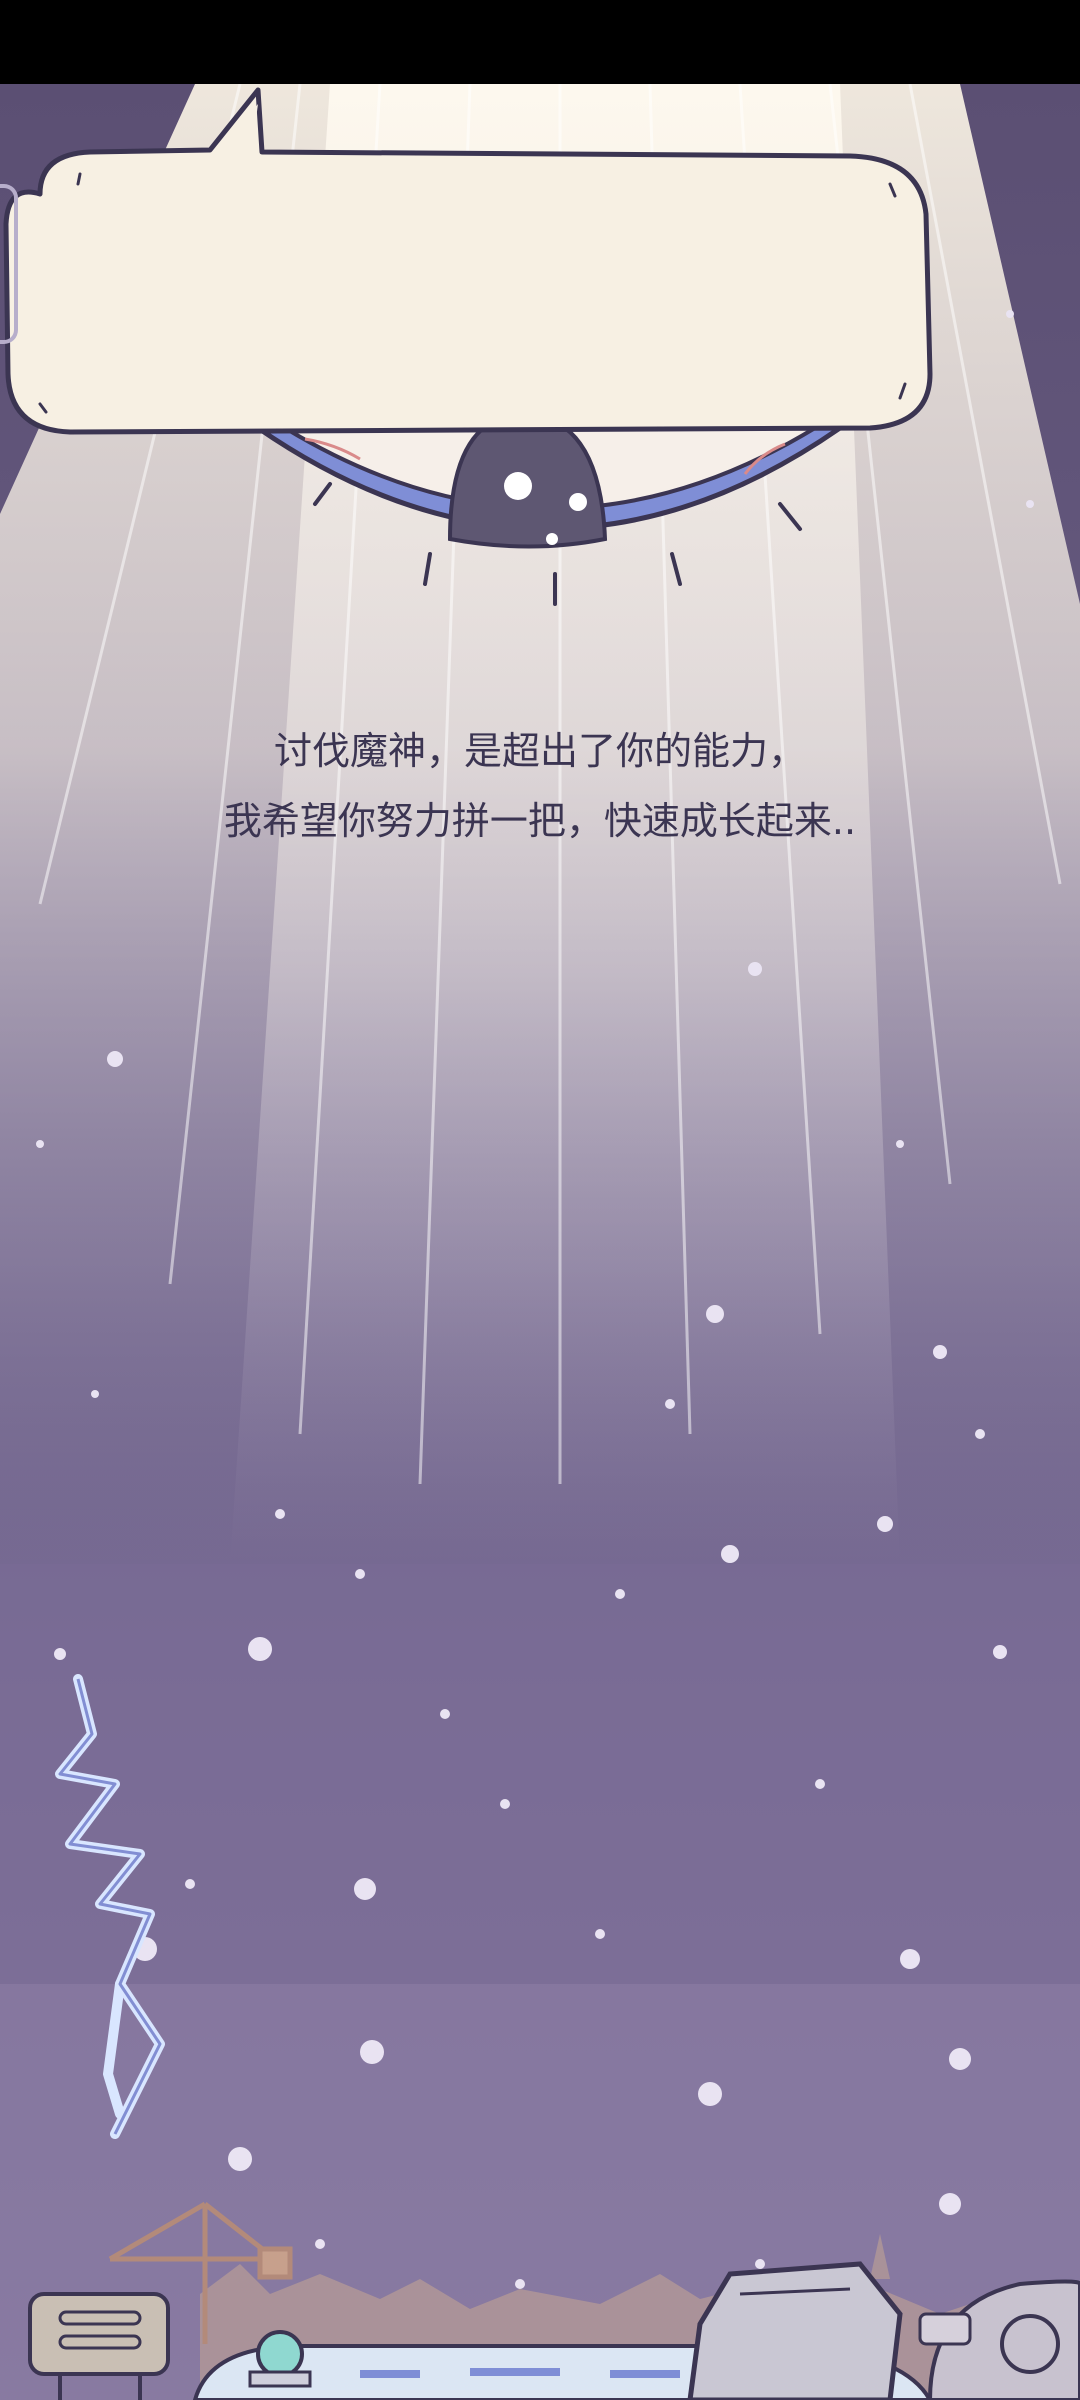 This screenshot has width=1080, height=2400. What do you see at coordinates (540, 42) in the screenshot?
I see `status-bar` at bounding box center [540, 42].